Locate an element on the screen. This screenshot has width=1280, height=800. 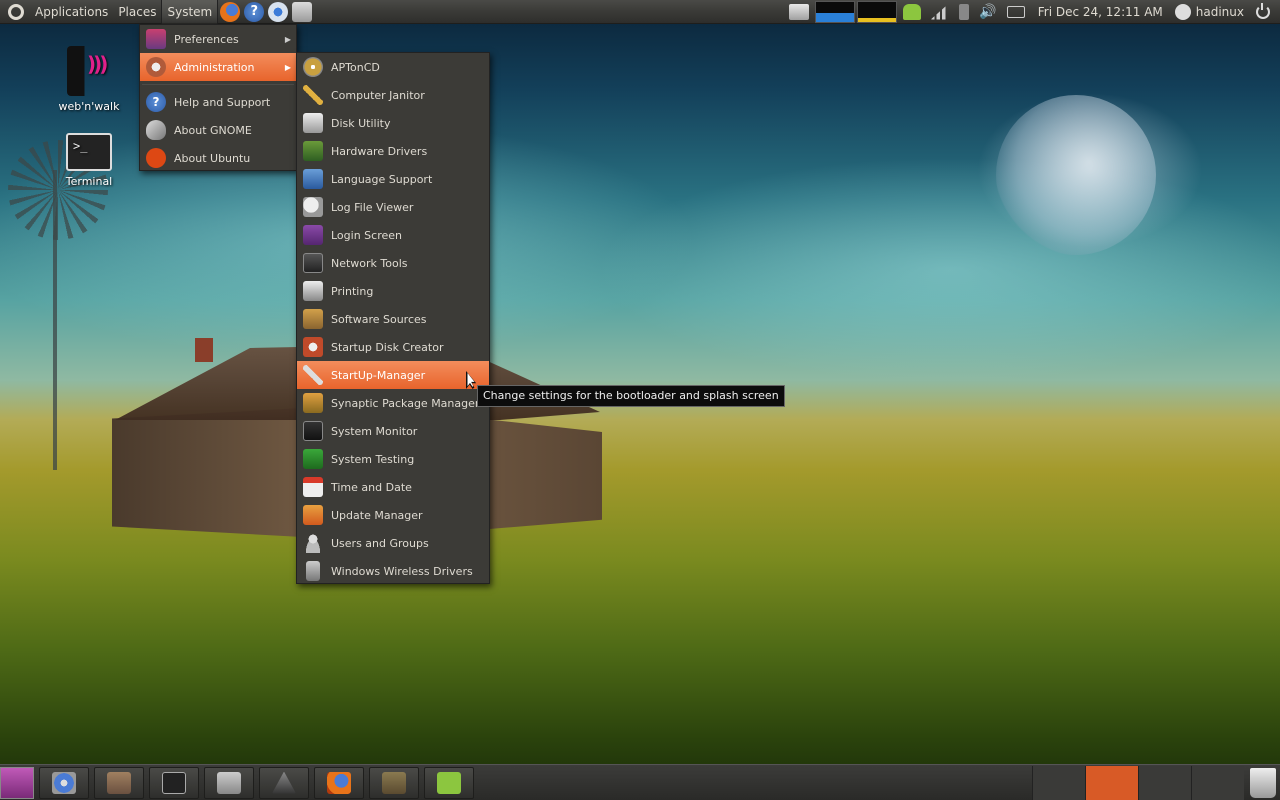
battery-icon is located at coordinates (963, 11).